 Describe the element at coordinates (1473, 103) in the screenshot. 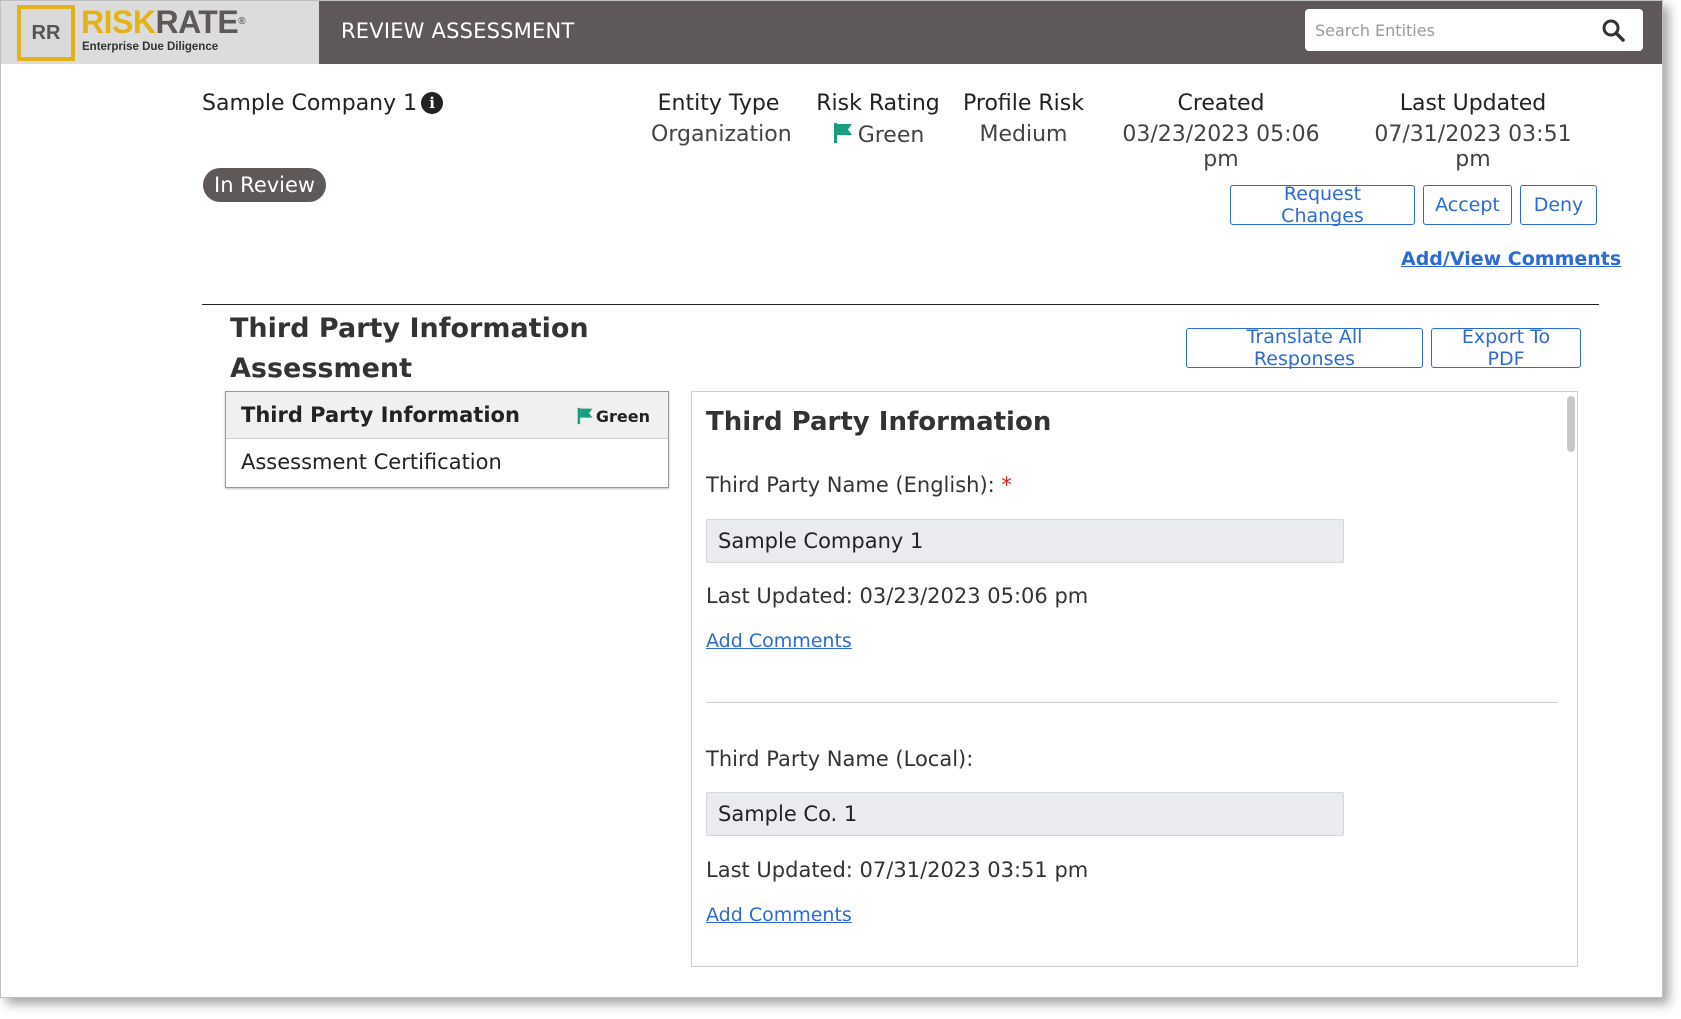

I see `meta-label: Last Updated` at that location.